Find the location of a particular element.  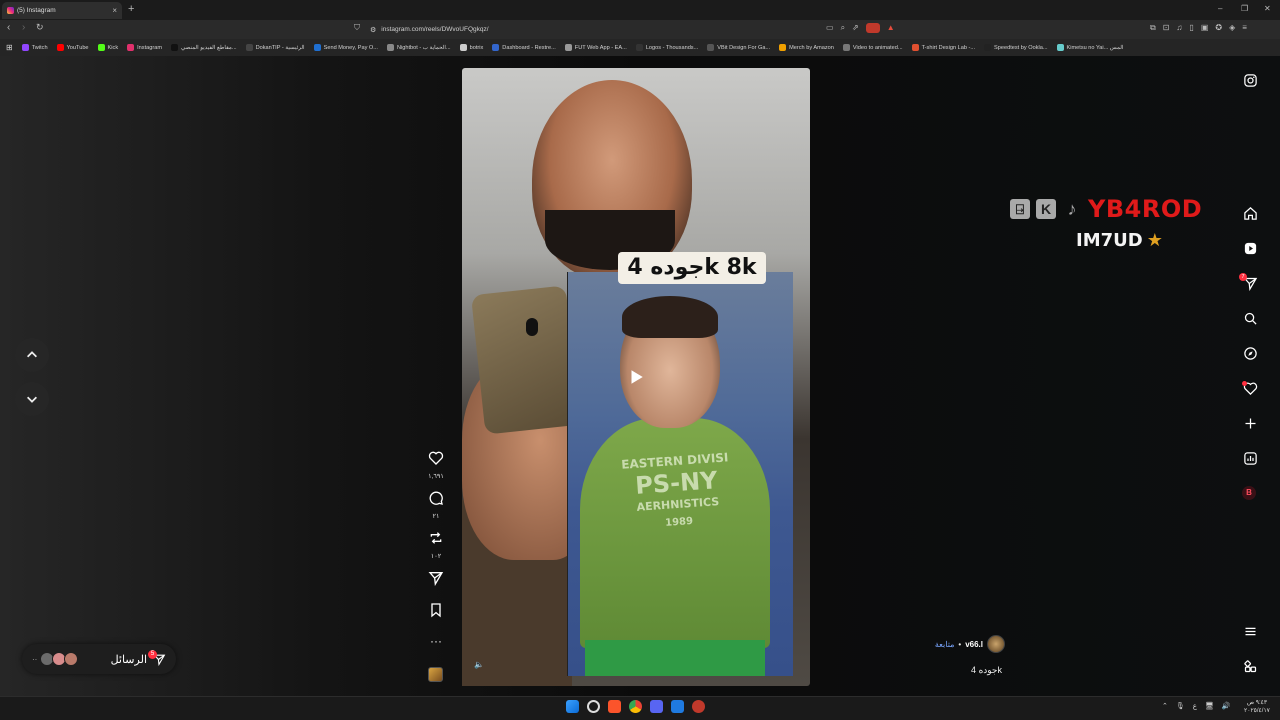

chrome-icon is located at coordinates (635, 706).